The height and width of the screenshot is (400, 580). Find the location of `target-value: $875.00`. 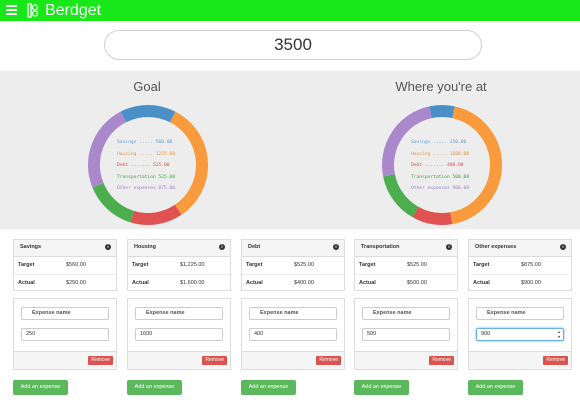

target-value: $875.00 is located at coordinates (531, 265).